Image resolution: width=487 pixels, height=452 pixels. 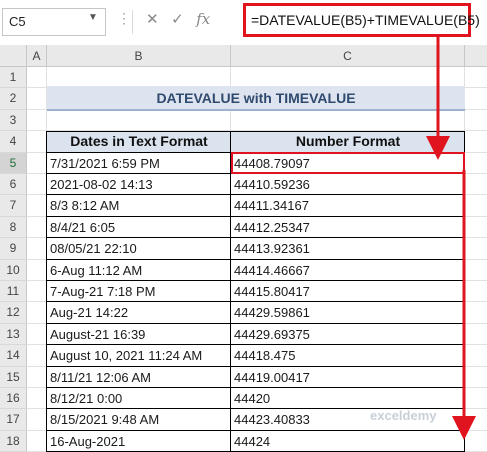 What do you see at coordinates (451, 238) in the screenshot?
I see `annotation-arrows` at bounding box center [451, 238].